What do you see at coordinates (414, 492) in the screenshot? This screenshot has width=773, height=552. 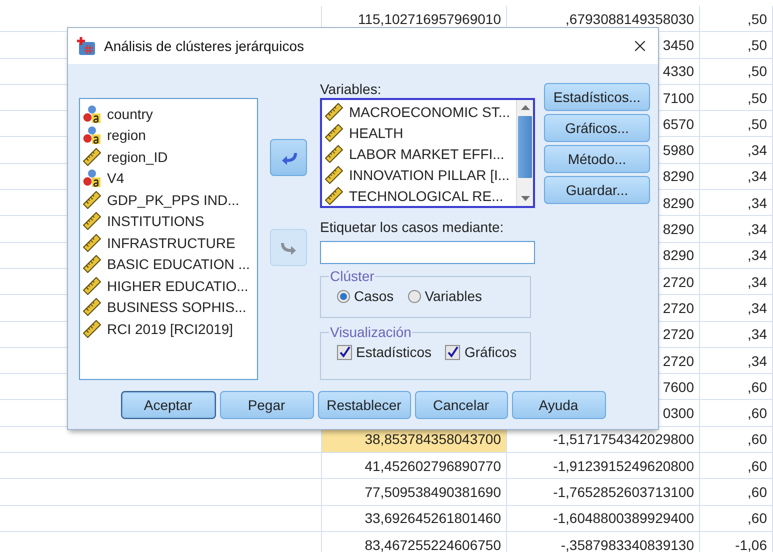 I see `table-cell: 77,509538490381690` at bounding box center [414, 492].